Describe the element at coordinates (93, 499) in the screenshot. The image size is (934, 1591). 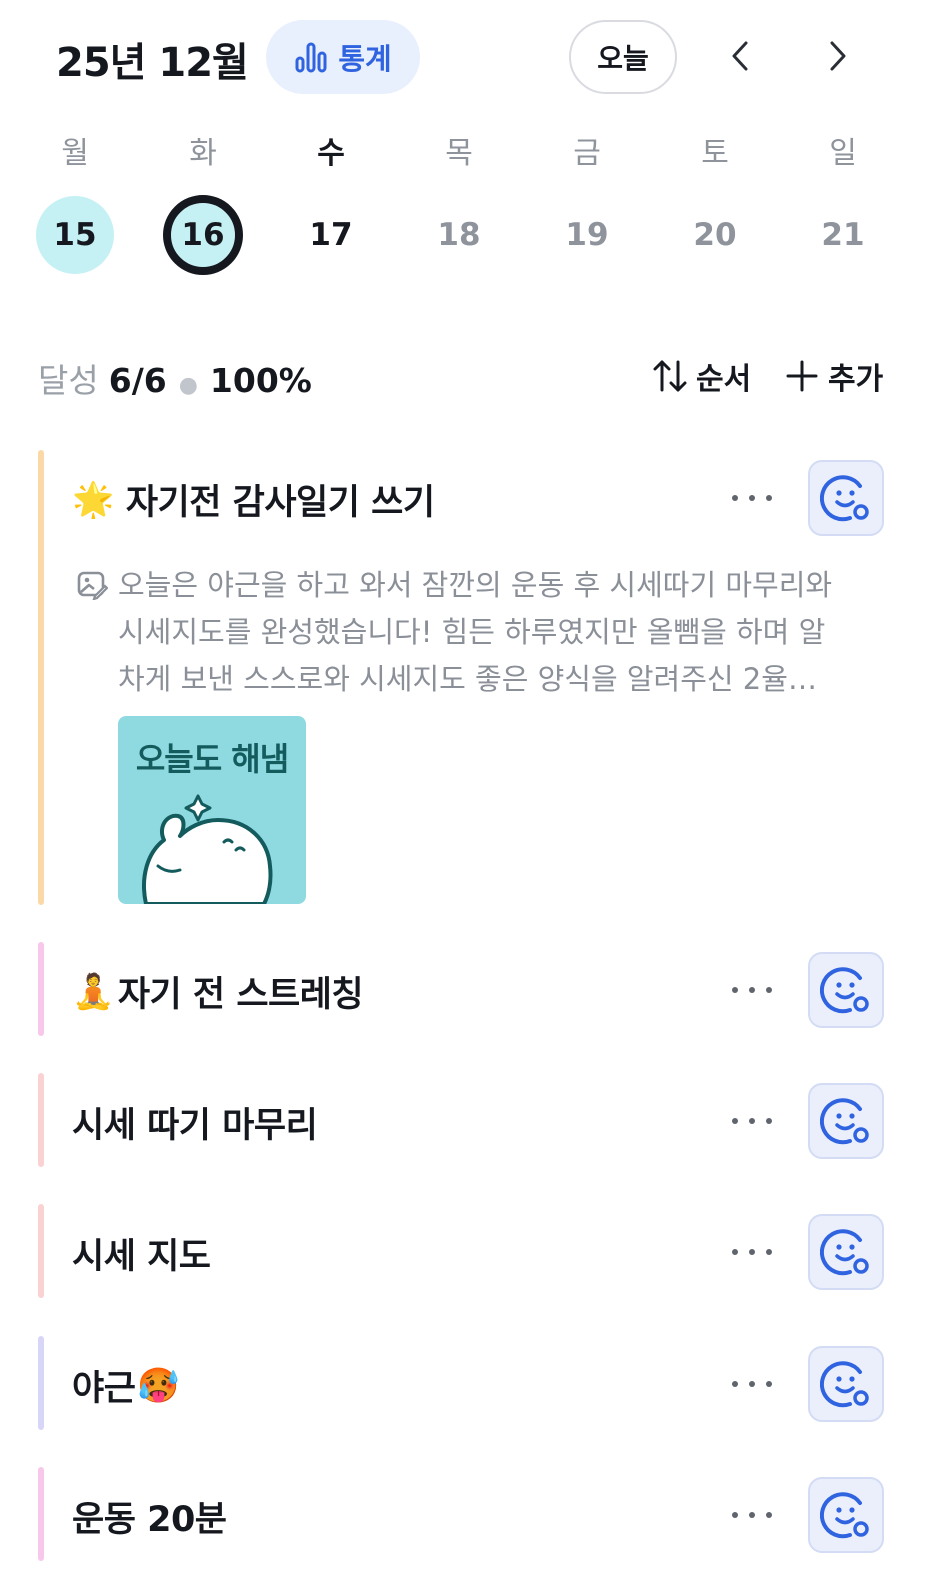
I see `task-emoji: 🌟` at that location.